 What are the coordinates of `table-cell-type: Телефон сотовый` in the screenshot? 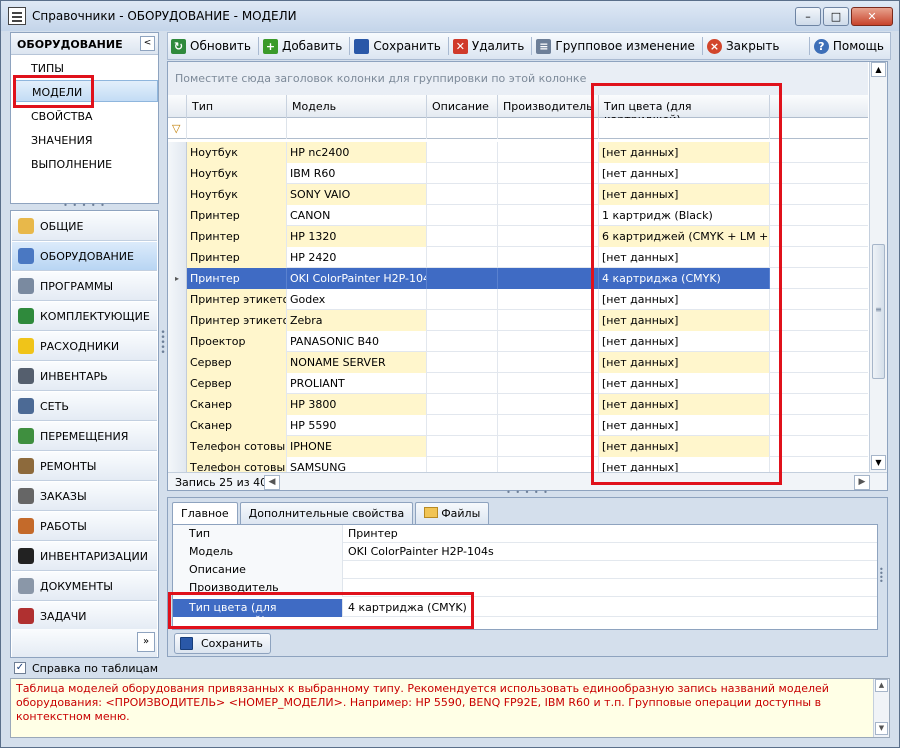 It's located at (237, 446).